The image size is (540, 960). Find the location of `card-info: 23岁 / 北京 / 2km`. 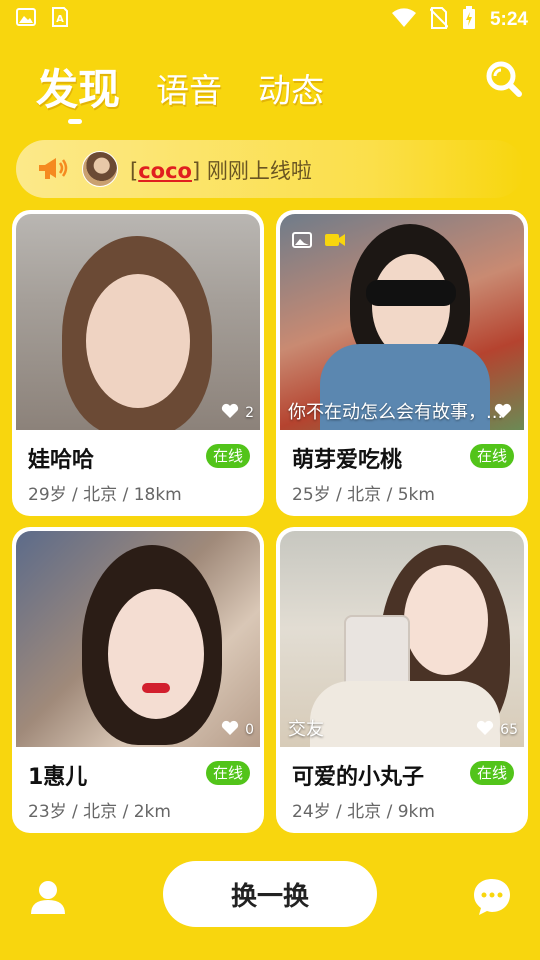

card-info: 23岁 / 北京 / 2km is located at coordinates (99, 812).